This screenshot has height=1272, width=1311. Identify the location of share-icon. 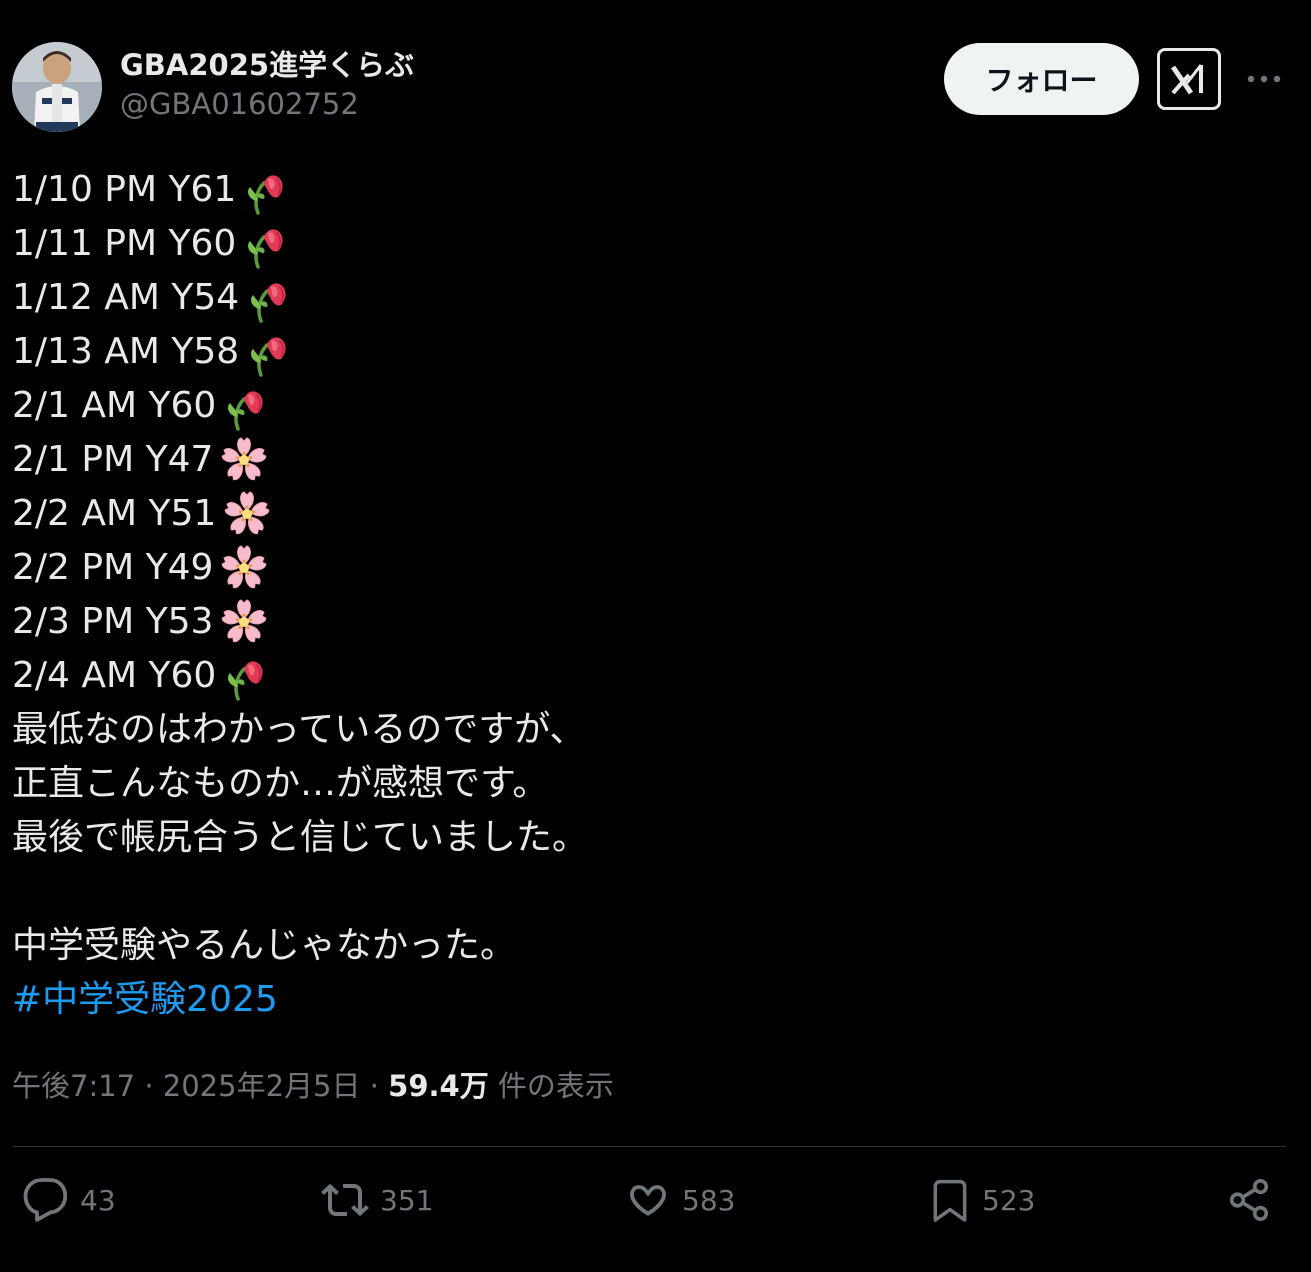
(1249, 1200).